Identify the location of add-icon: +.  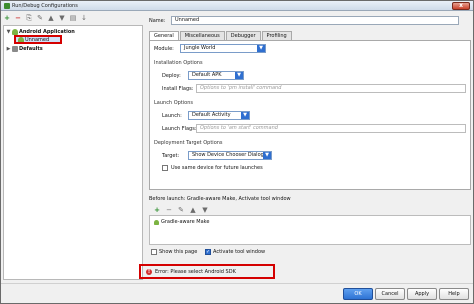
(7, 18).